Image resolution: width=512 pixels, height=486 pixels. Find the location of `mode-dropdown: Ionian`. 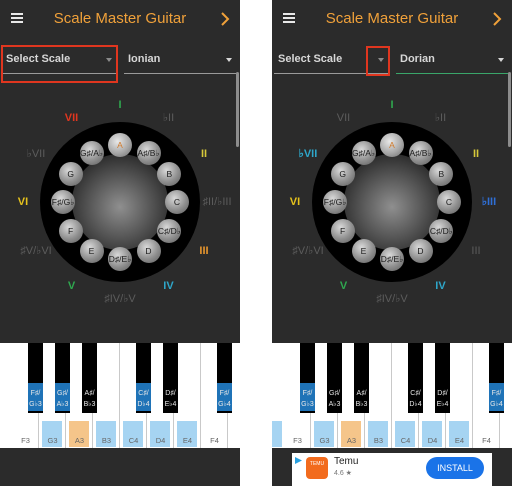

mode-dropdown: Ionian is located at coordinates (180, 60).